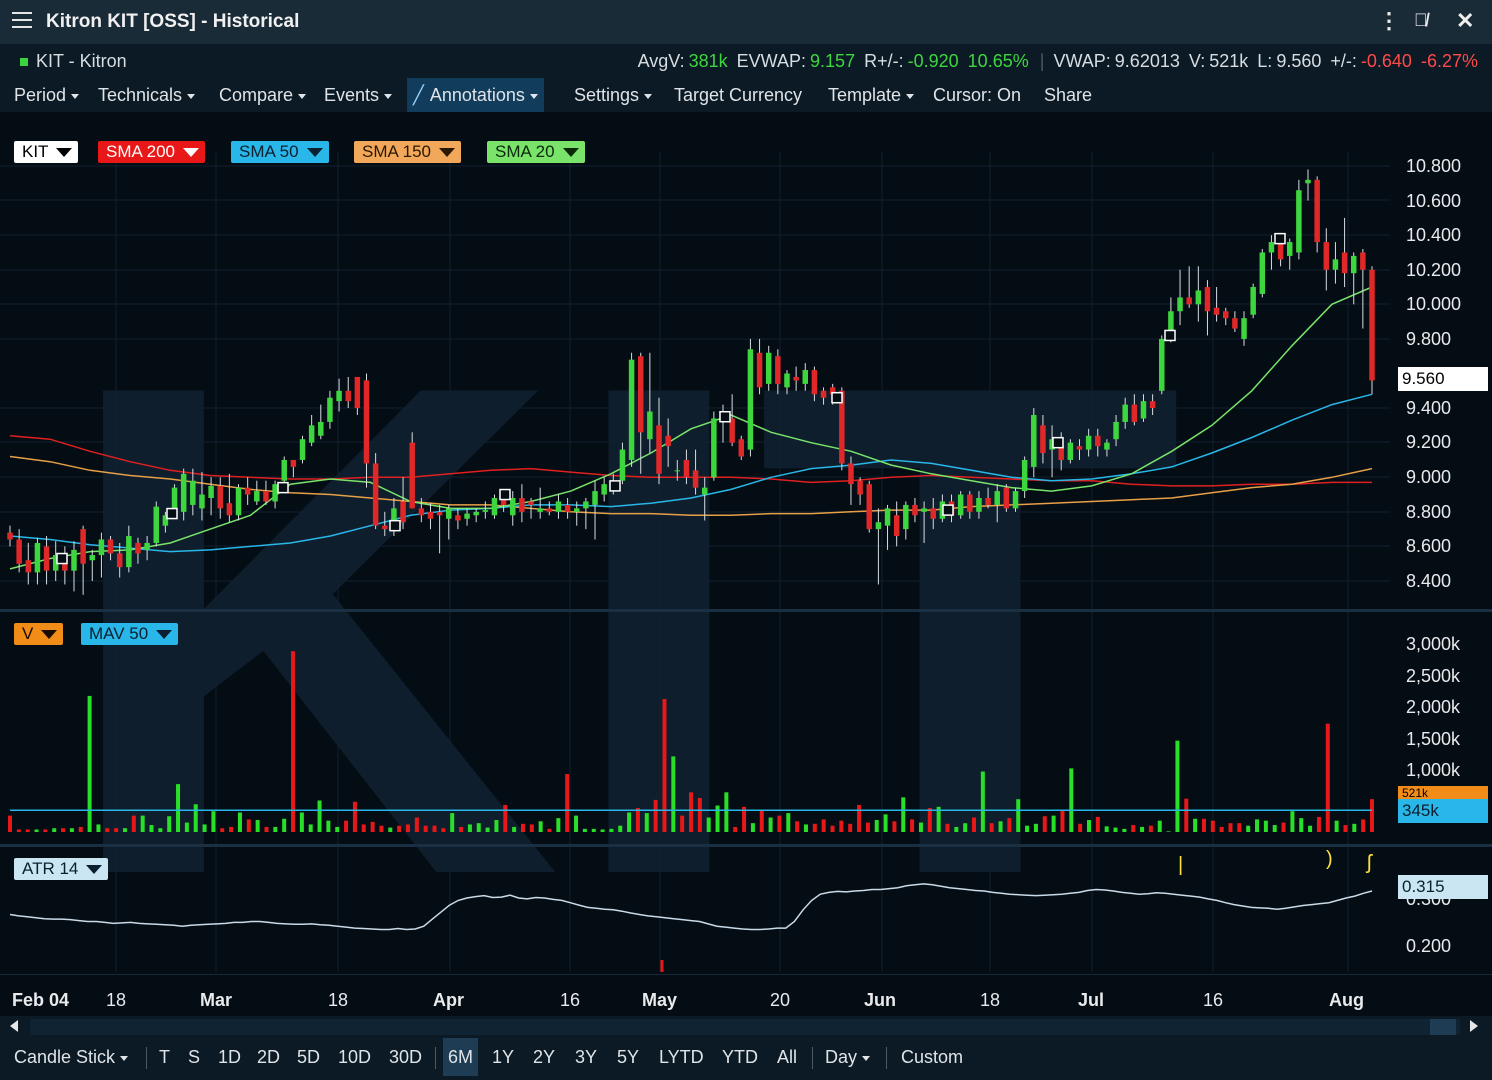 This screenshot has width=1492, height=1080. Describe the element at coordinates (39, 634) in the screenshot. I see `legend-volume: V` at that location.